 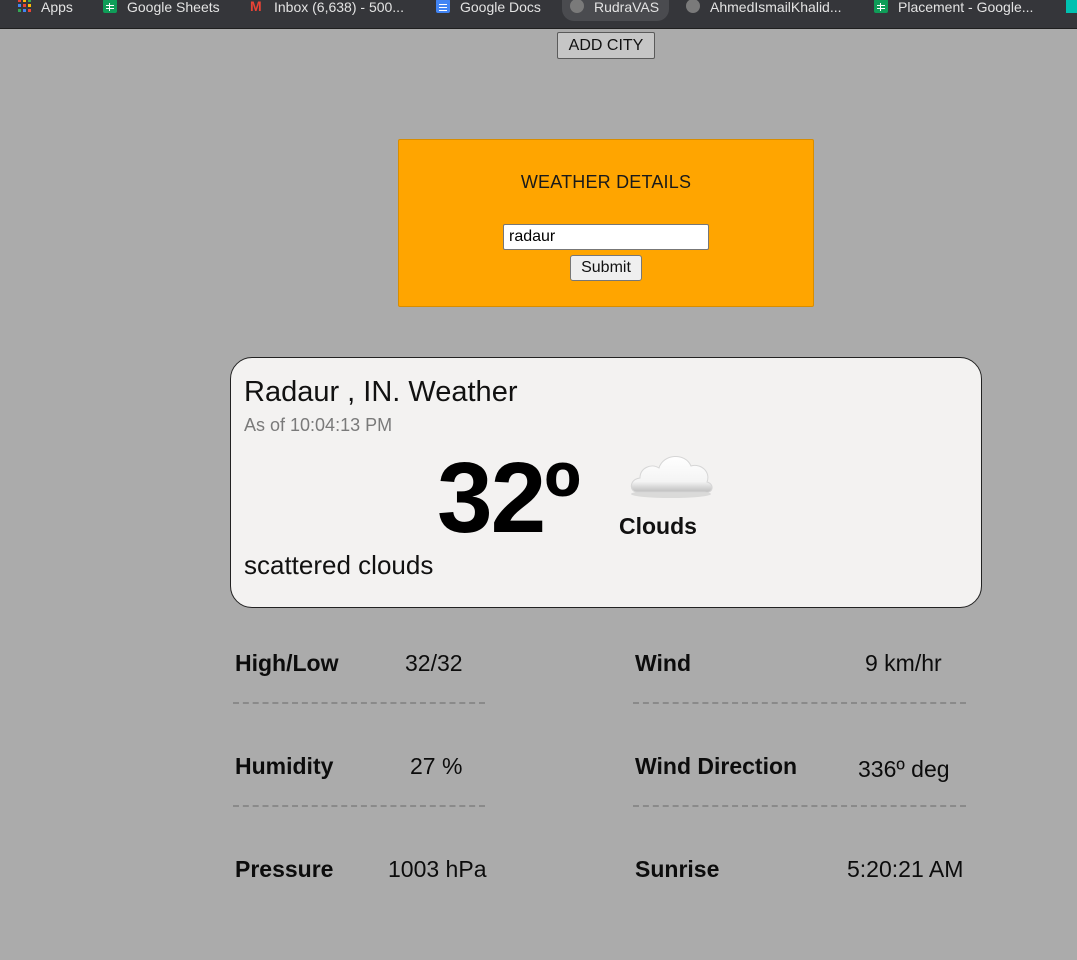 I want to click on detail-label: Humidity, so click(x=284, y=766).